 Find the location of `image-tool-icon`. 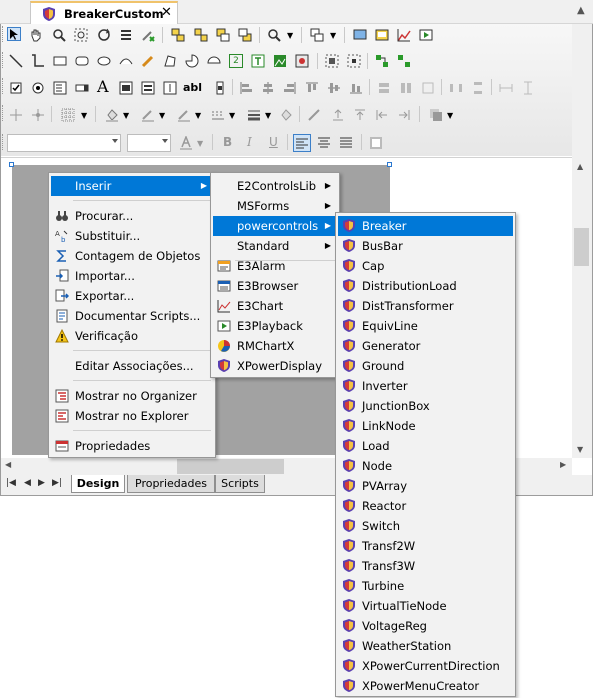

image-tool-icon is located at coordinates (280, 61).